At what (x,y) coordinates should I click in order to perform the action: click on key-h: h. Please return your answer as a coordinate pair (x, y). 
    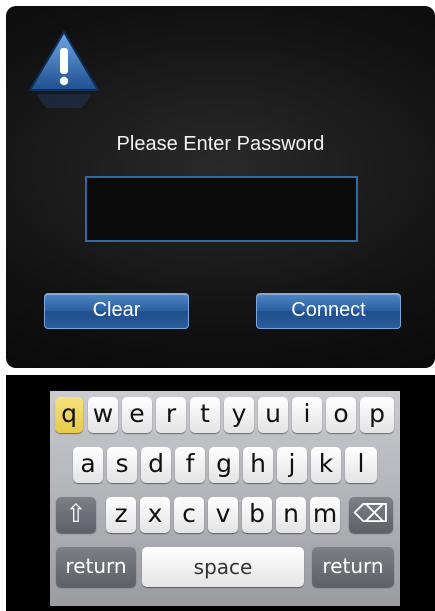
    Looking at the image, I should click on (258, 465).